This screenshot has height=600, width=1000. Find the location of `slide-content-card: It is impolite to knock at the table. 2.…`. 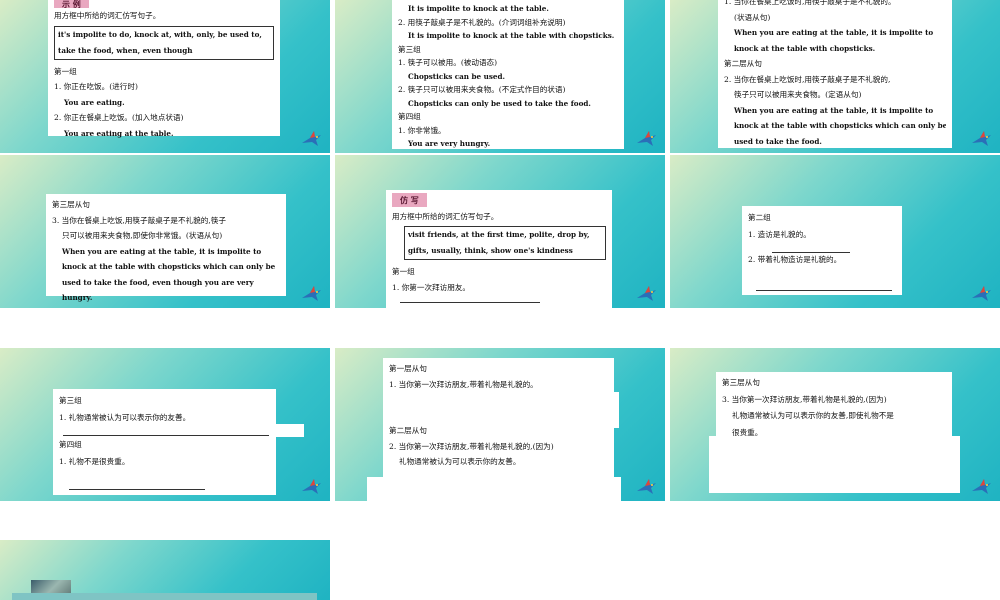

slide-content-card: It is impolite to knock at the table. 2.… is located at coordinates (508, 74).